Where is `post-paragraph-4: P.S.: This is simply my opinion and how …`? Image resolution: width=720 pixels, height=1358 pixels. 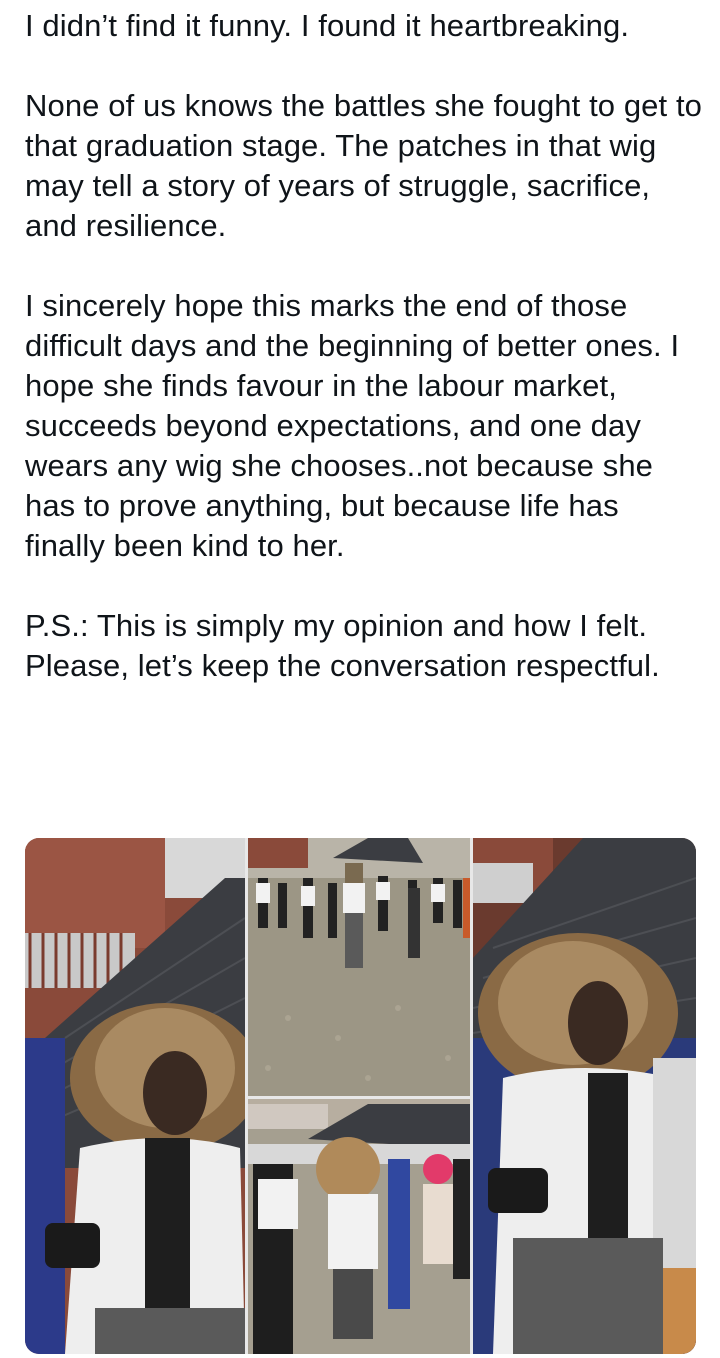
post-paragraph-4: P.S.: This is simply my opinion and how … is located at coordinates (342, 645).